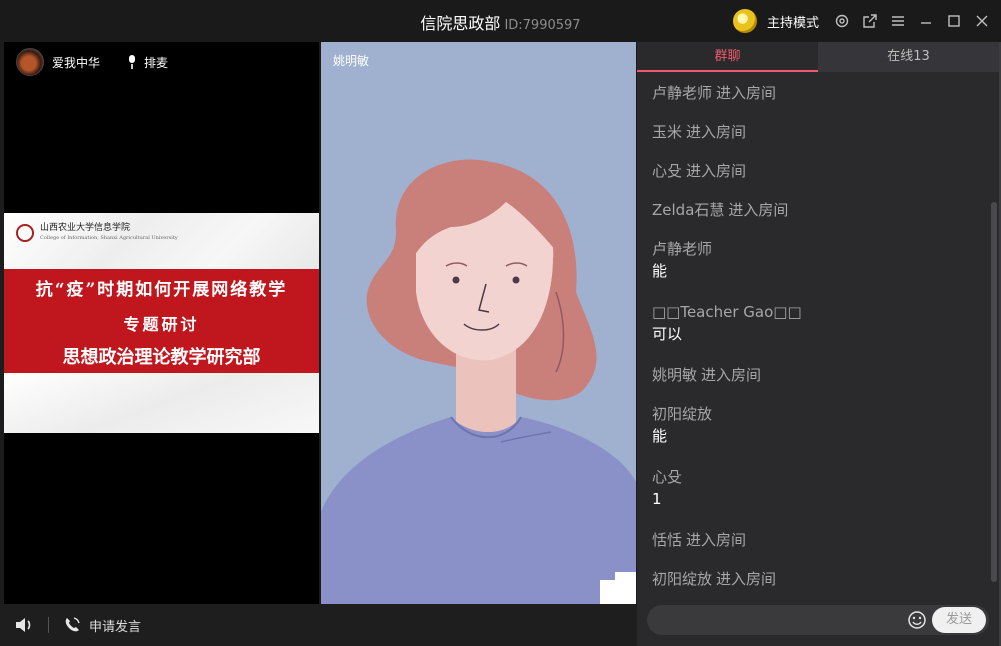 Image resolution: width=1001 pixels, height=646 pixels. I want to click on list-item: 心殳 1, so click(818, 488).